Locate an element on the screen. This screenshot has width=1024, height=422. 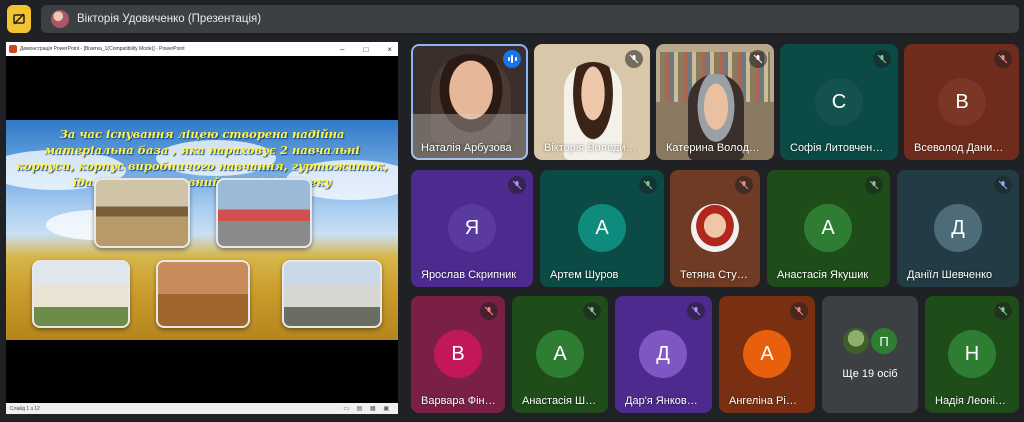
participant-tile: А Артем Шуров is located at coordinates (602, 228).